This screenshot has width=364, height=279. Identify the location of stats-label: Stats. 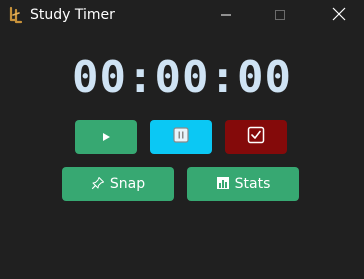
(252, 184).